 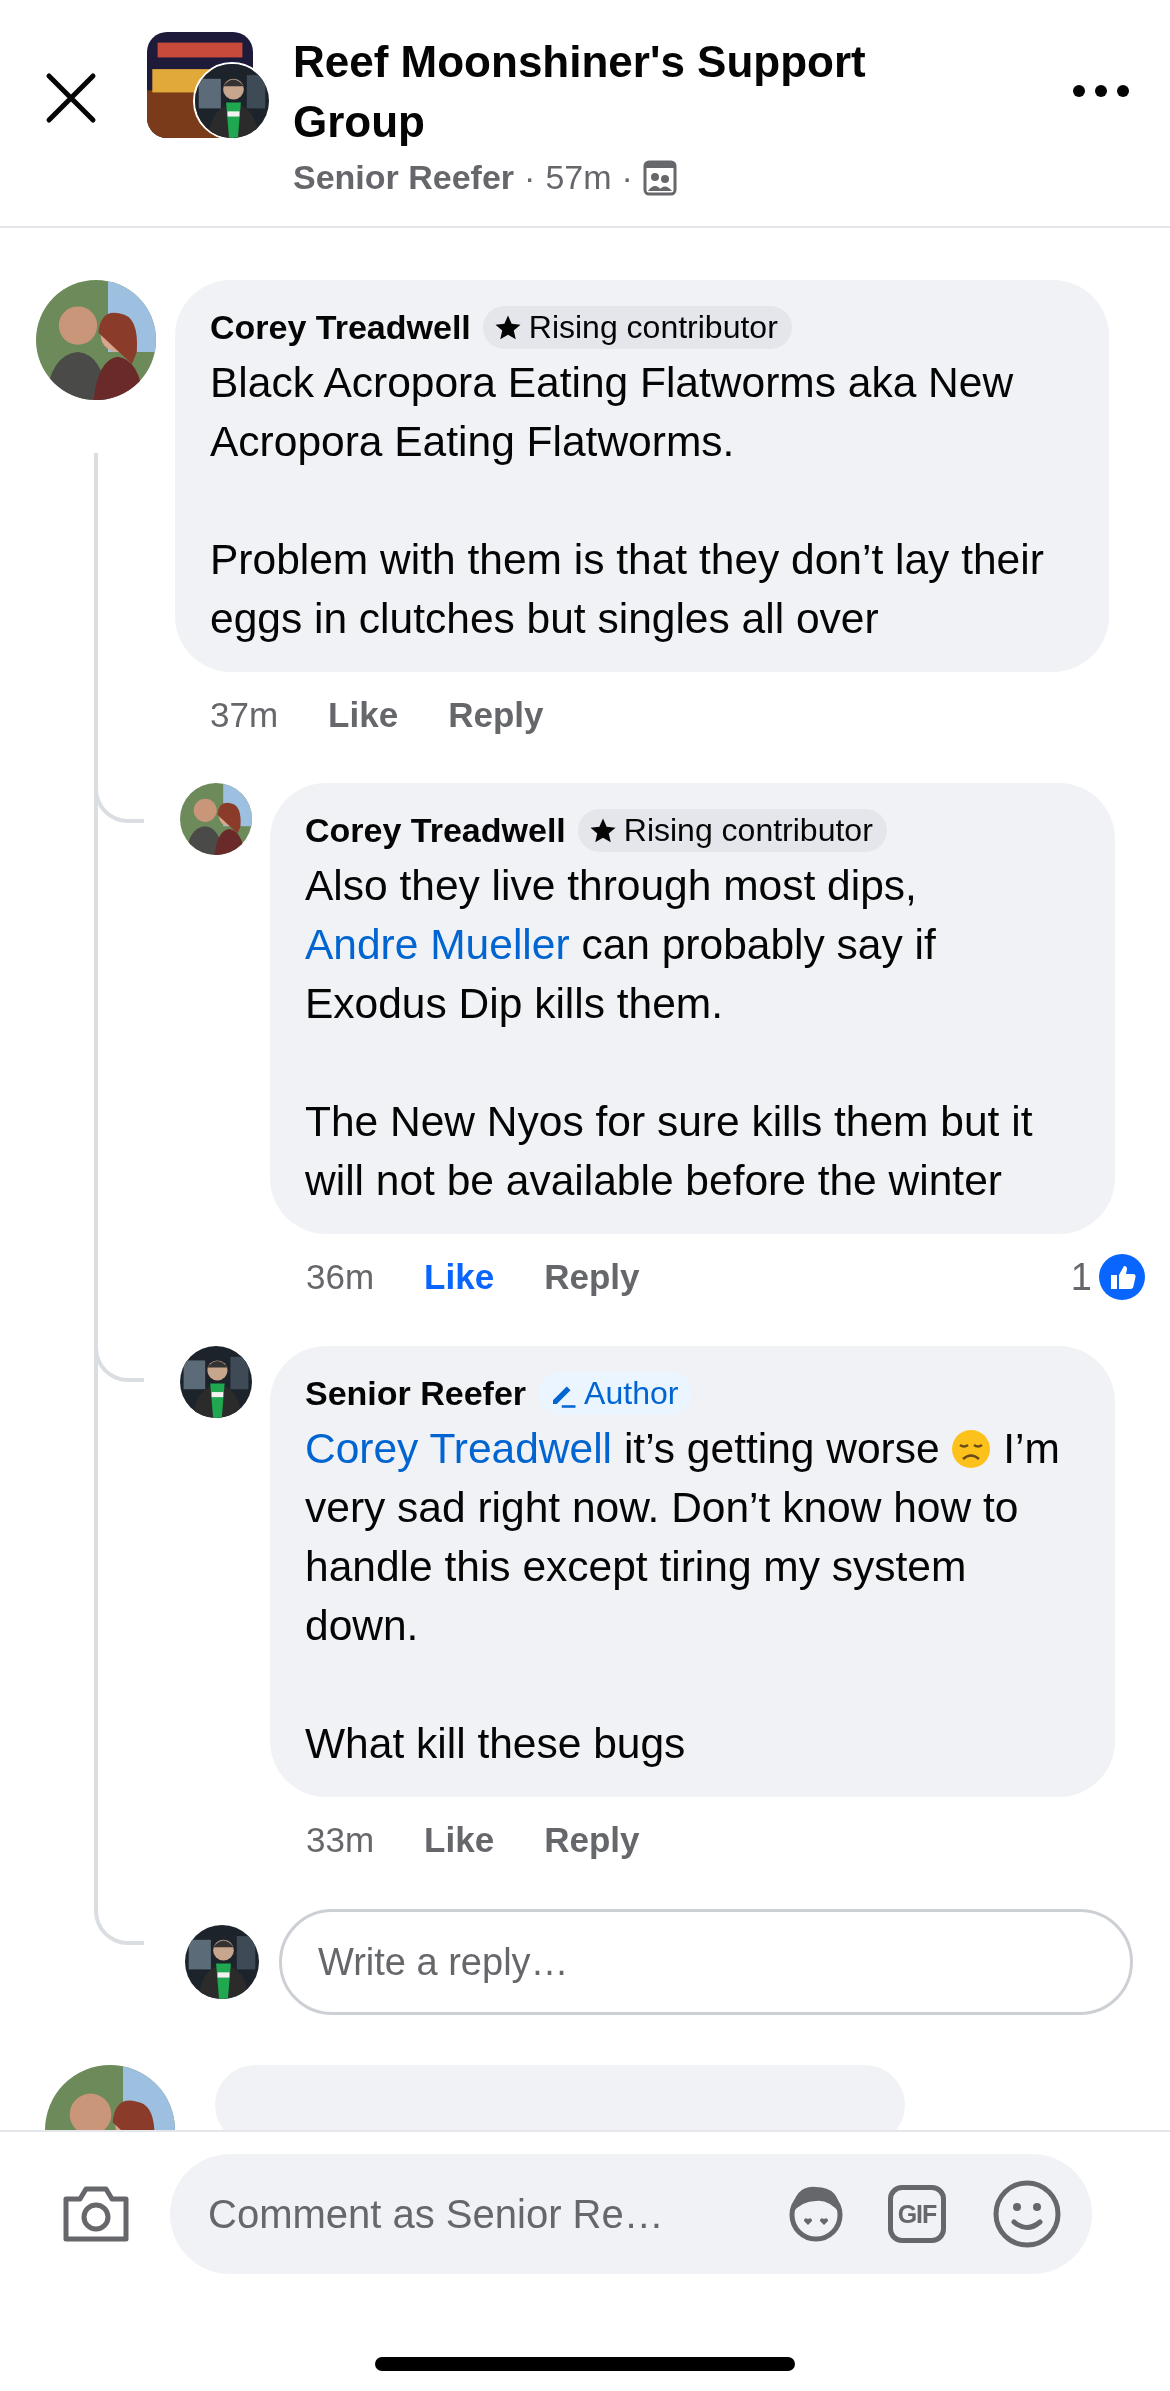 What do you see at coordinates (416, 1393) in the screenshot?
I see `commenter-name: Senior Reefer` at bounding box center [416, 1393].